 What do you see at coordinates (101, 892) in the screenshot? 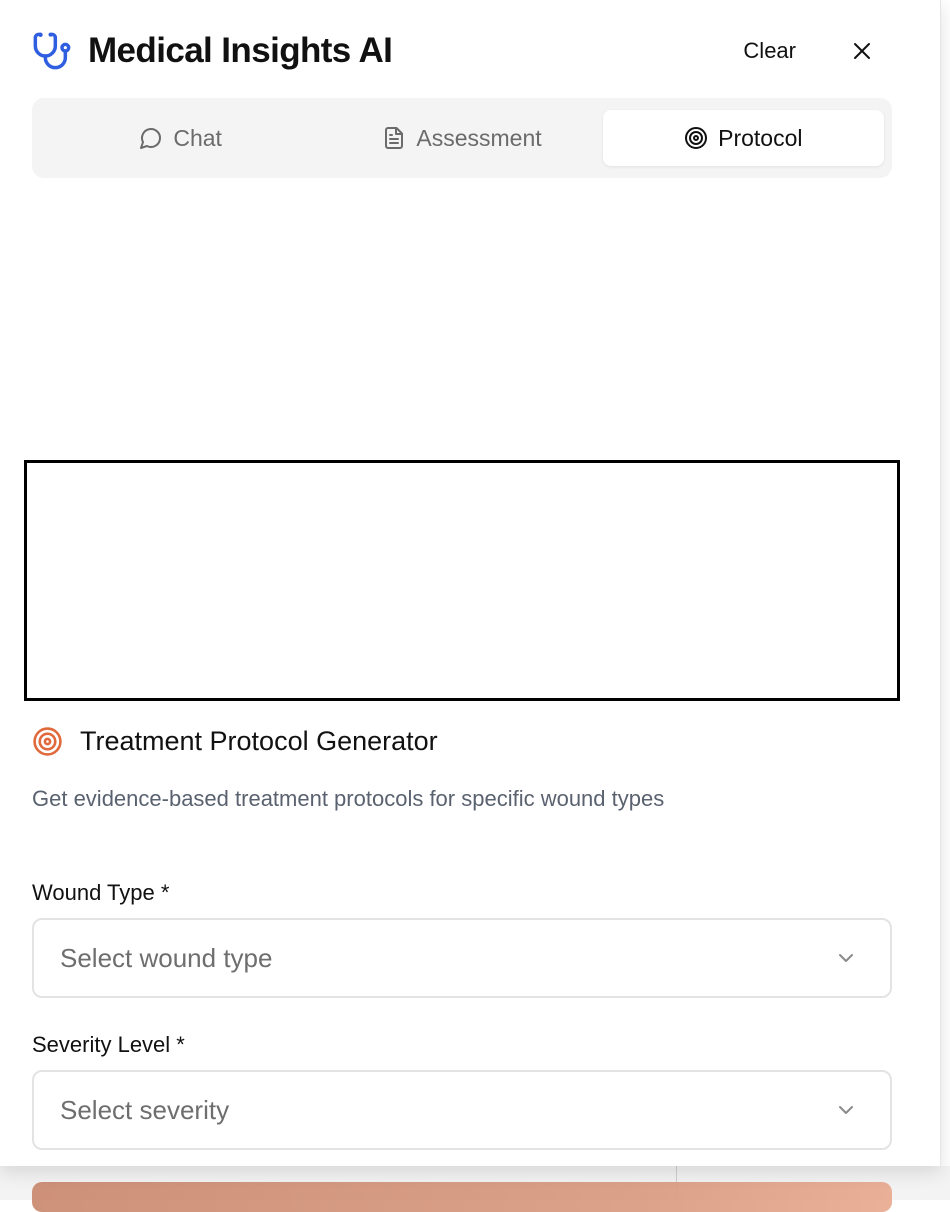
I see `wound-type-label: Wound Type *` at bounding box center [101, 892].